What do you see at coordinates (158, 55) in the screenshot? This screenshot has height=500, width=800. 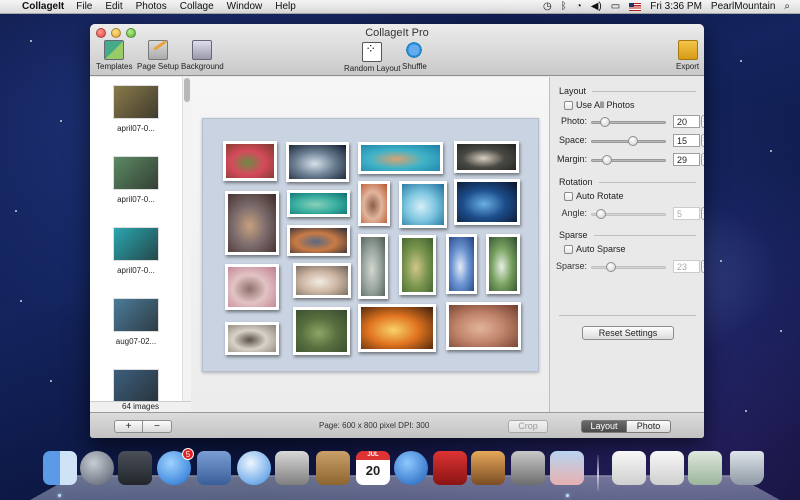 I see `page-setup-button: Page Setup` at bounding box center [158, 55].